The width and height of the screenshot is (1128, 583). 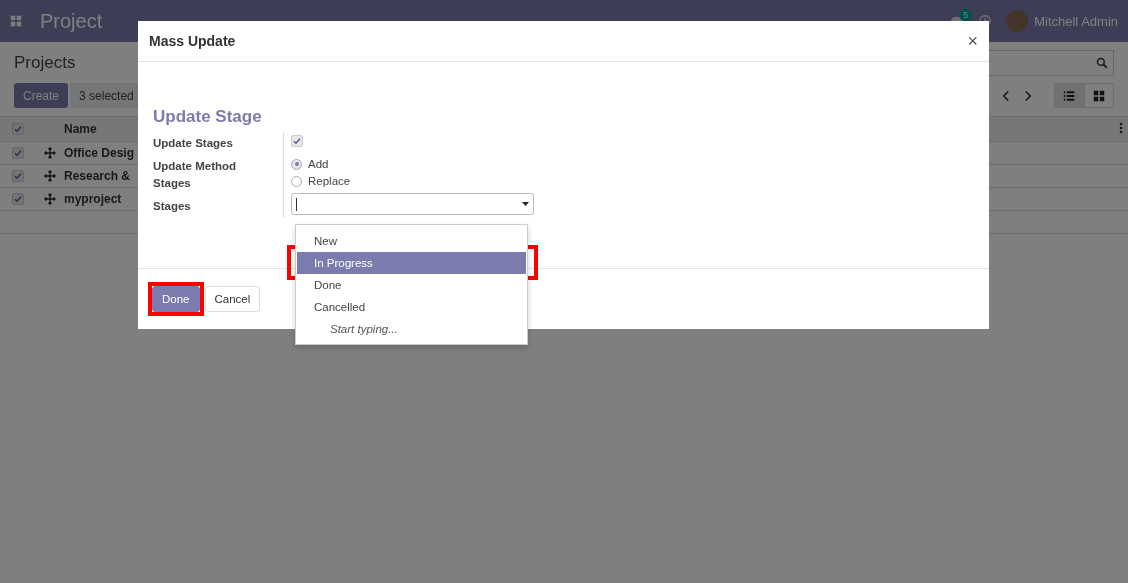 What do you see at coordinates (208, 117) in the screenshot?
I see `section-heading: Update Stage` at bounding box center [208, 117].